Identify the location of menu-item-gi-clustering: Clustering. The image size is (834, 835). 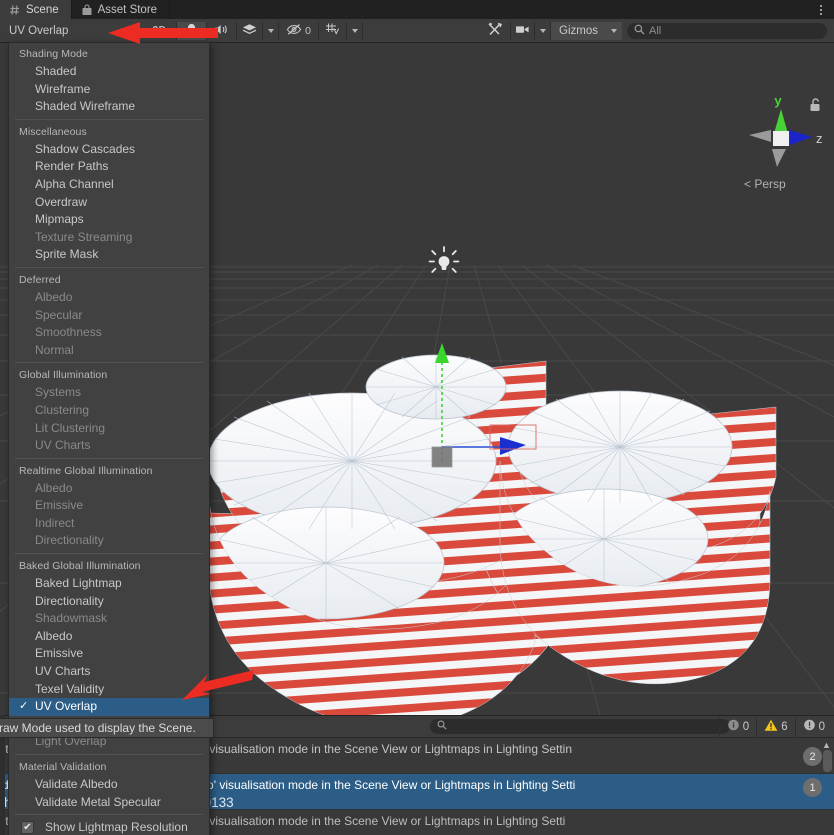
(62, 409).